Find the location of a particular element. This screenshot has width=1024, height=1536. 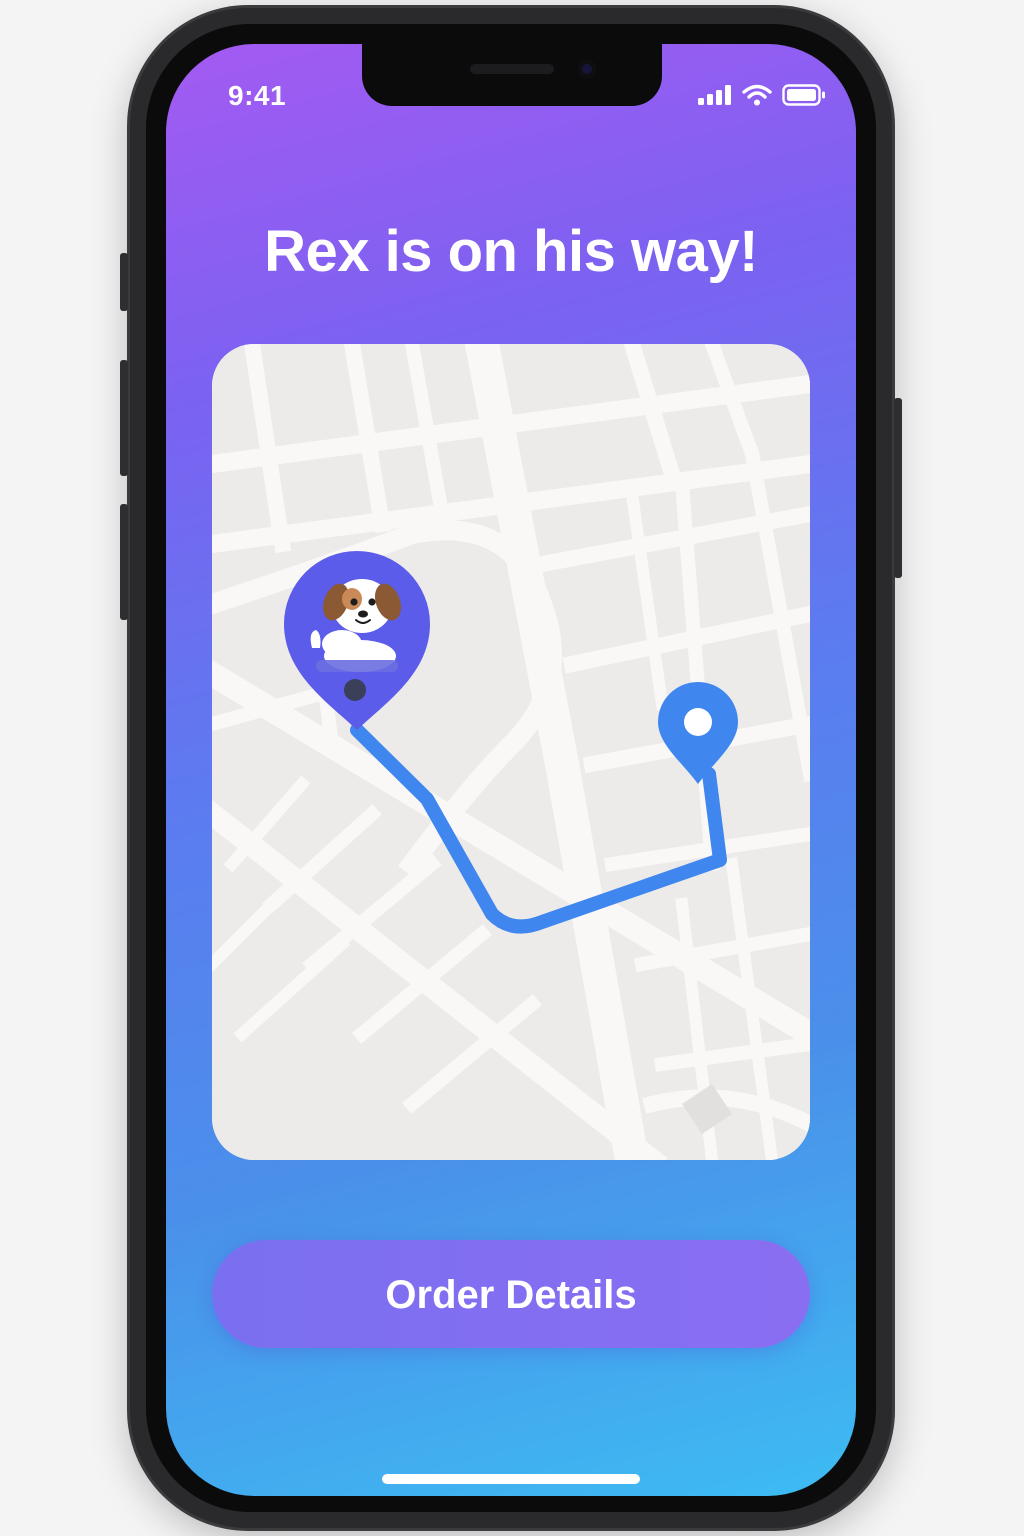

volume-up-button is located at coordinates (124, 418).